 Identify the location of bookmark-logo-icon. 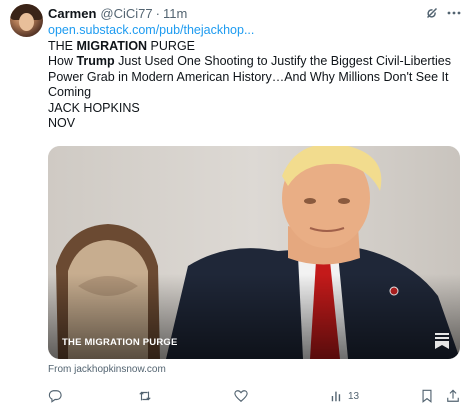
(442, 341).